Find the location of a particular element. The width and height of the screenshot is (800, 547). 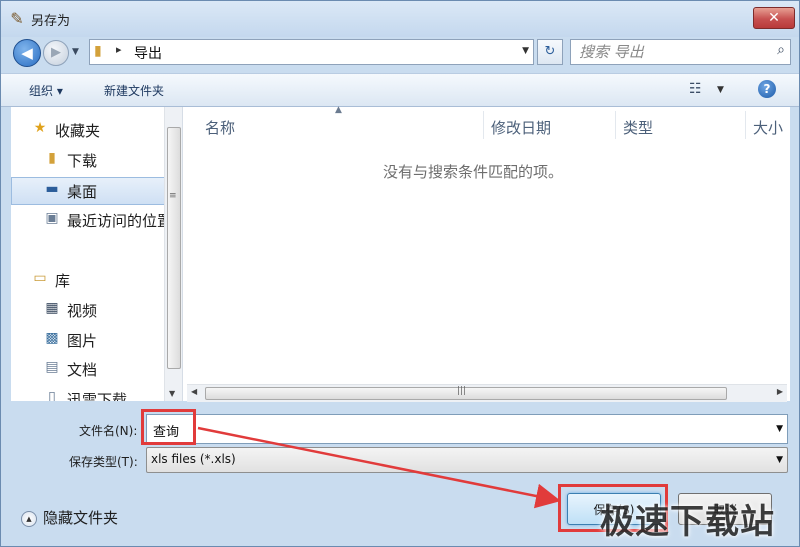

file-type-value: xls files (*.xls) is located at coordinates (193, 459).